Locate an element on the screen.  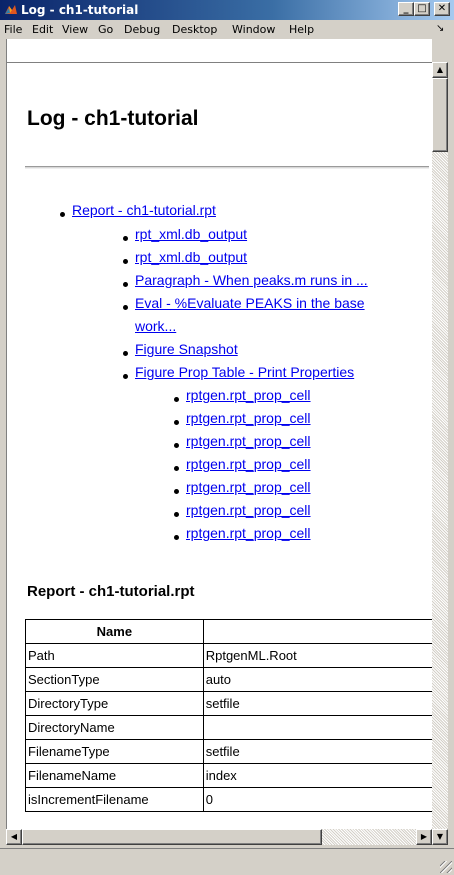
toc-item-db-output-1: rpt_xml.db_output is located at coordinates (191, 234).